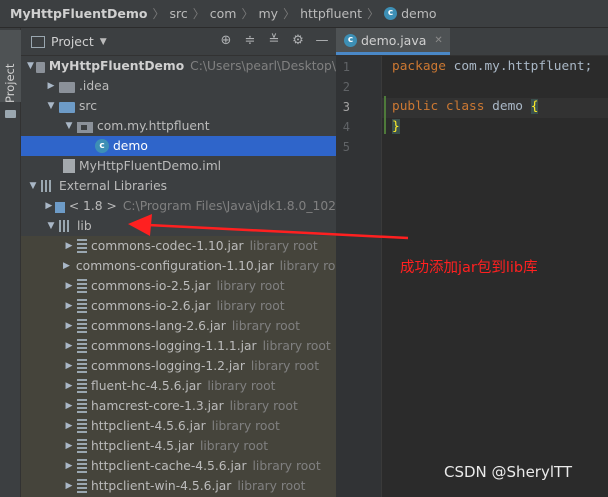  I want to click on tree-row-jar: ▶ commons-lang-2.6.jar library root, so click(178, 326).